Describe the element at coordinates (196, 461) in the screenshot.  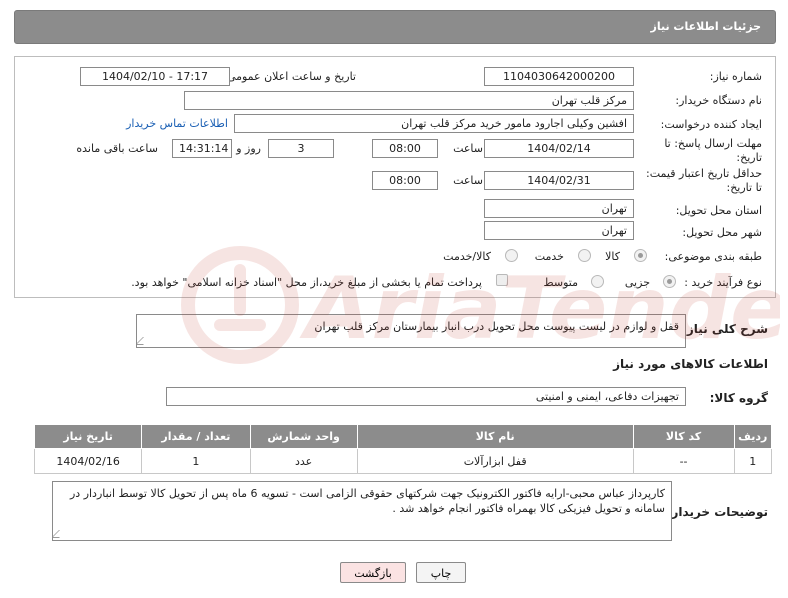
I see `cell-quantity: 1` at that location.